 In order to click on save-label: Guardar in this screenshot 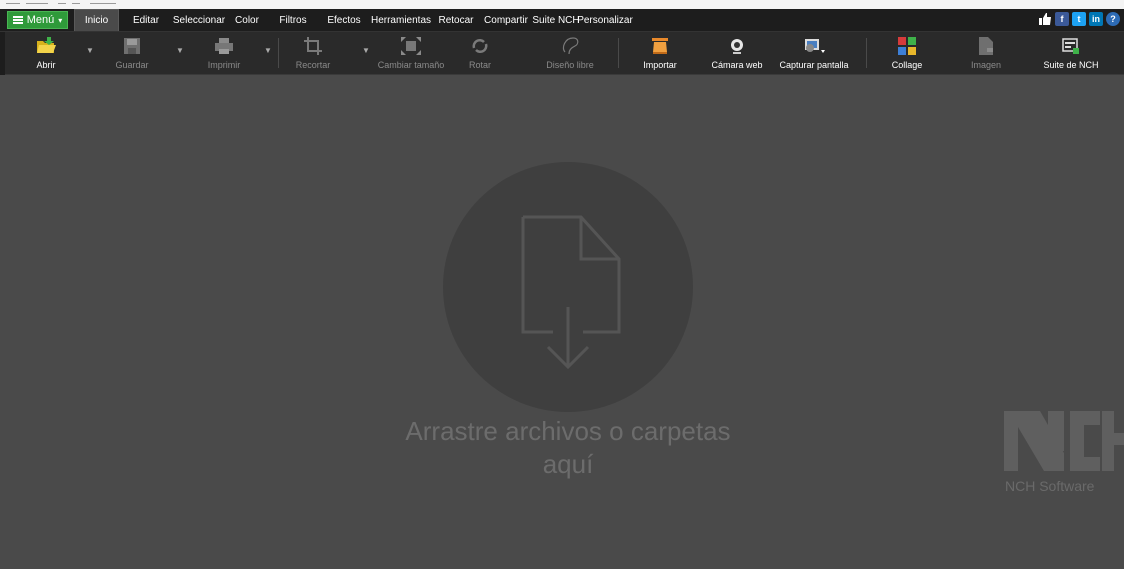, I will do `click(132, 65)`.